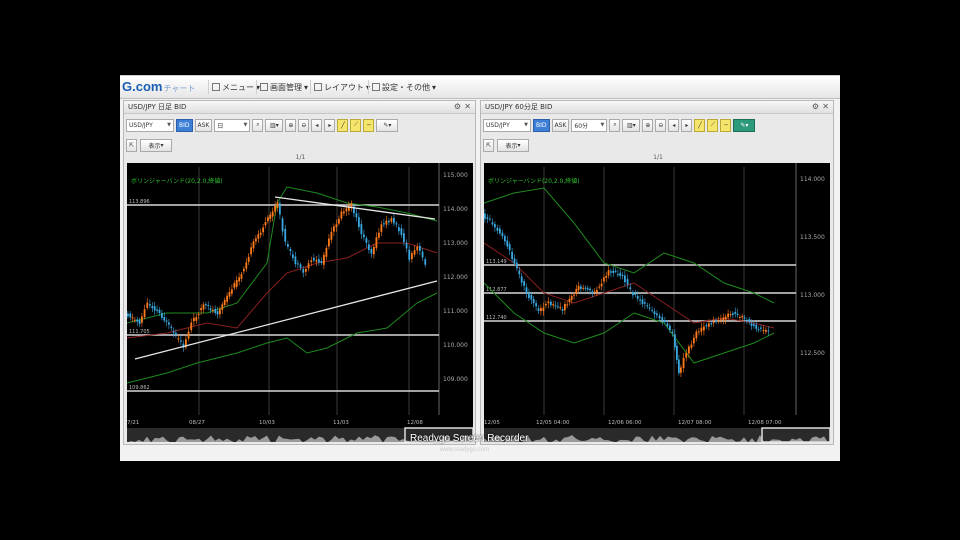  I want to click on menu-button: メニュー ▾, so click(235, 87).